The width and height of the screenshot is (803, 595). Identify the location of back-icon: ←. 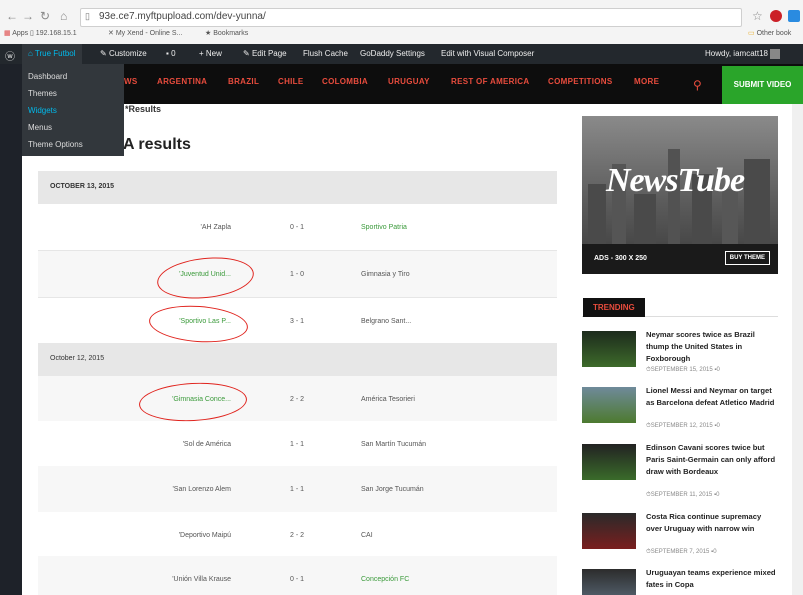
(12, 16).